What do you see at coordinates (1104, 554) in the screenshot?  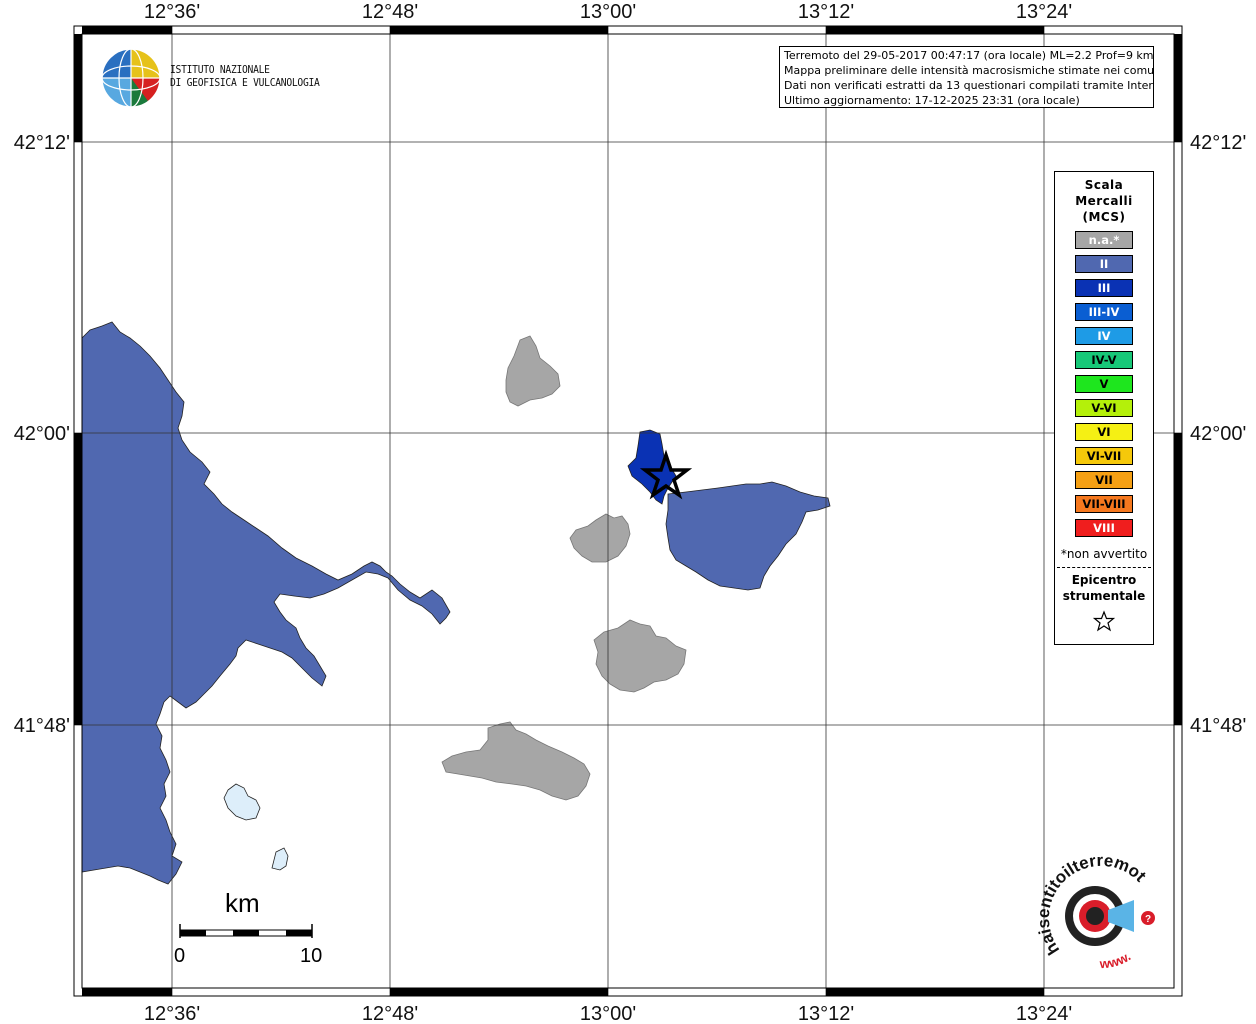 I see `legend-note: *non avvertito` at bounding box center [1104, 554].